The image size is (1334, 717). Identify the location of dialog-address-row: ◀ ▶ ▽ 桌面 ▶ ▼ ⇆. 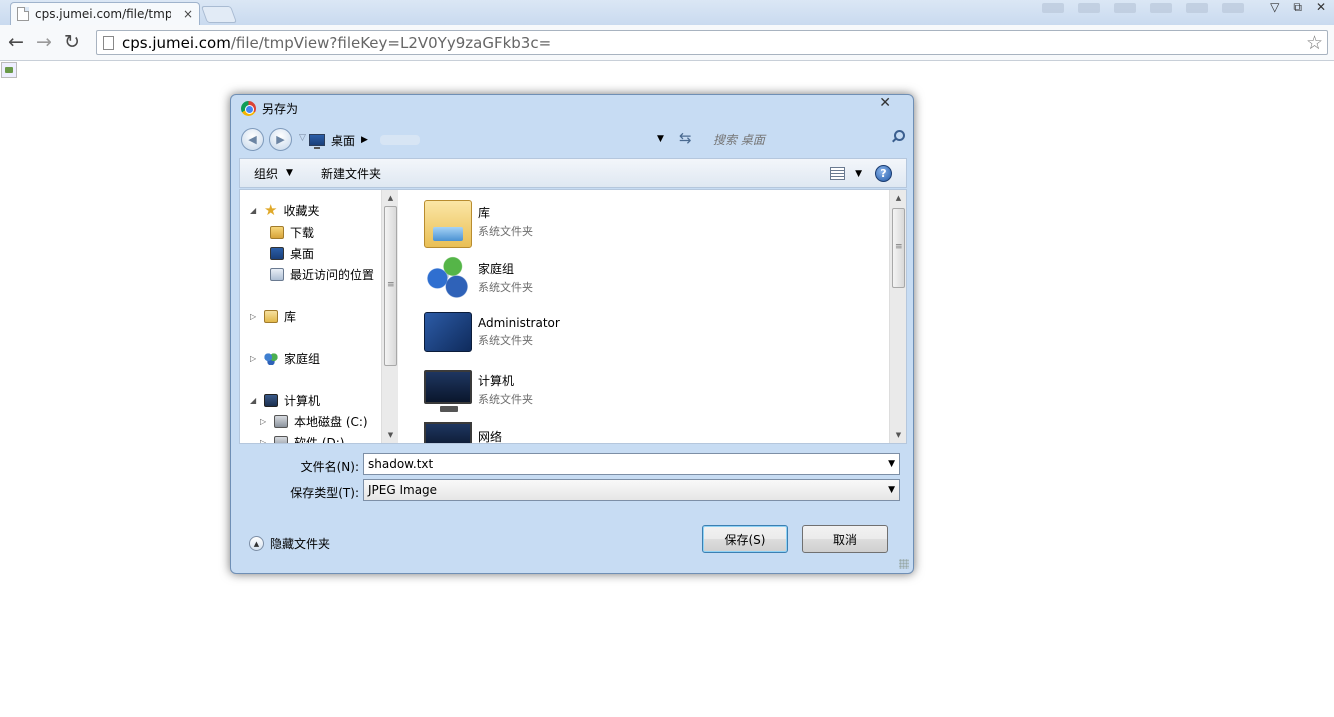
(573, 140).